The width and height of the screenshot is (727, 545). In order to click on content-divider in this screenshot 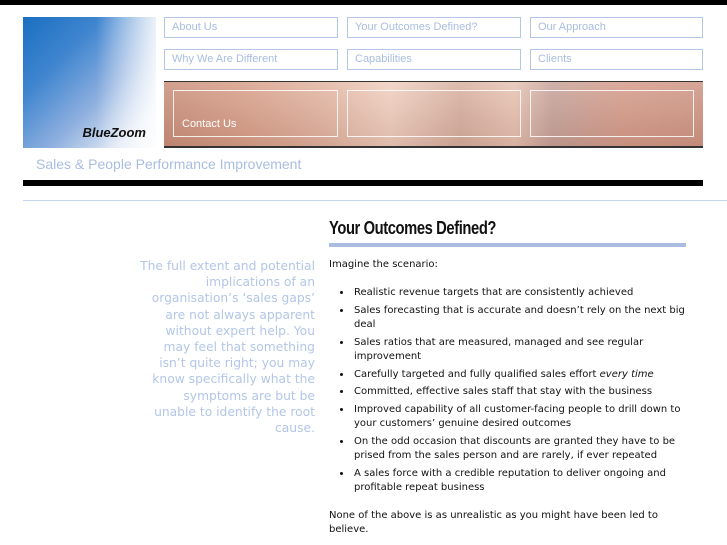, I will do `click(375, 200)`.